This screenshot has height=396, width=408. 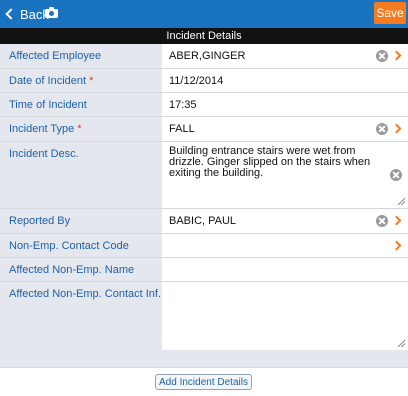 I want to click on affected-employee-row: Affected Employee ABER,GINGER, so click(x=204, y=56).